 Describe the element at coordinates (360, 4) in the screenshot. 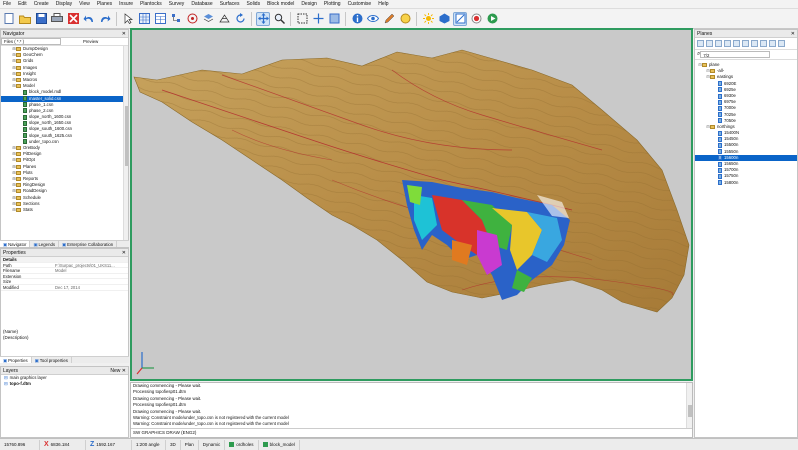

I see `menu-item: Customise` at that location.